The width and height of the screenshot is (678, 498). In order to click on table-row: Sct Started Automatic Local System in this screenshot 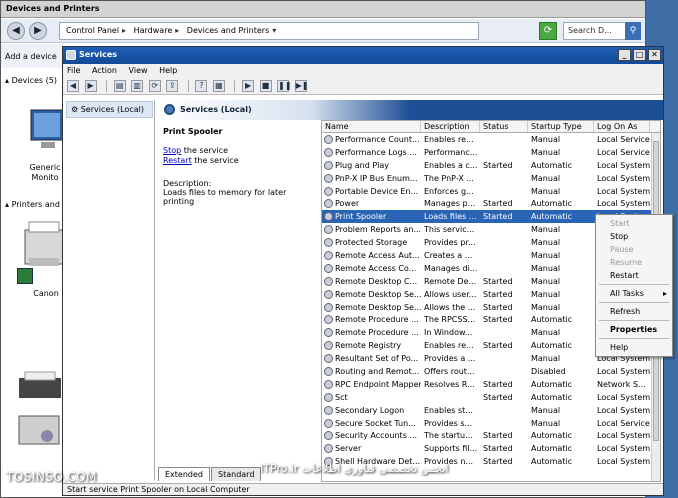, I will do `click(491, 397)`.